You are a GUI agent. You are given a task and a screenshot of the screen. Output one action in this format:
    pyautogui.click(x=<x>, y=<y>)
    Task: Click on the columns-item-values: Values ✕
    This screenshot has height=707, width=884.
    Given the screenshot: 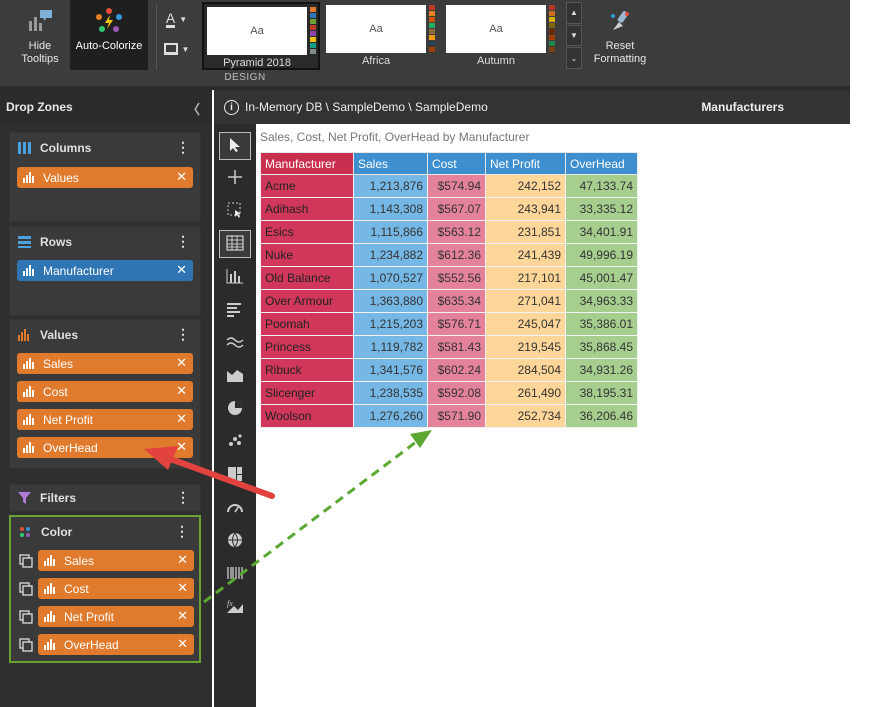 What is the action you would take?
    pyautogui.click(x=105, y=177)
    